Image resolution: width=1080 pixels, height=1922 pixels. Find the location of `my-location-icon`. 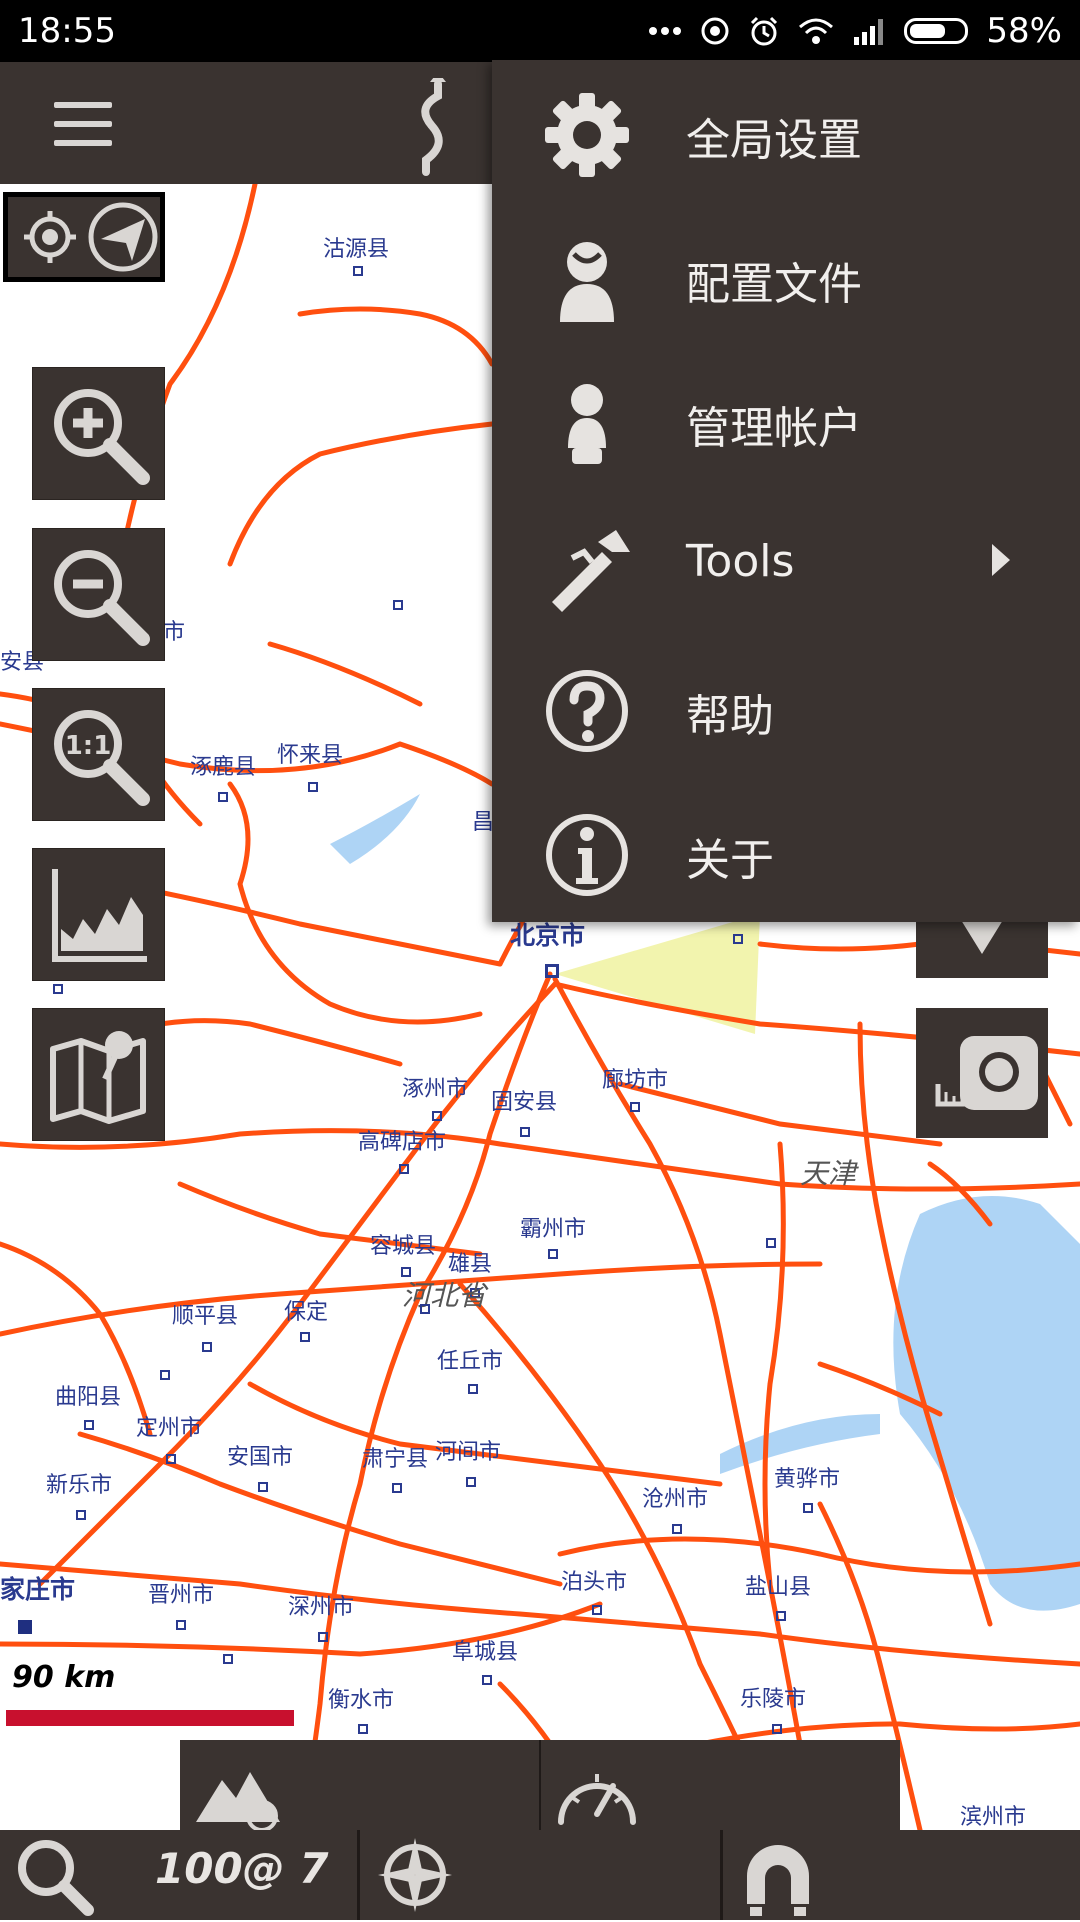

my-location-icon is located at coordinates (50, 237).